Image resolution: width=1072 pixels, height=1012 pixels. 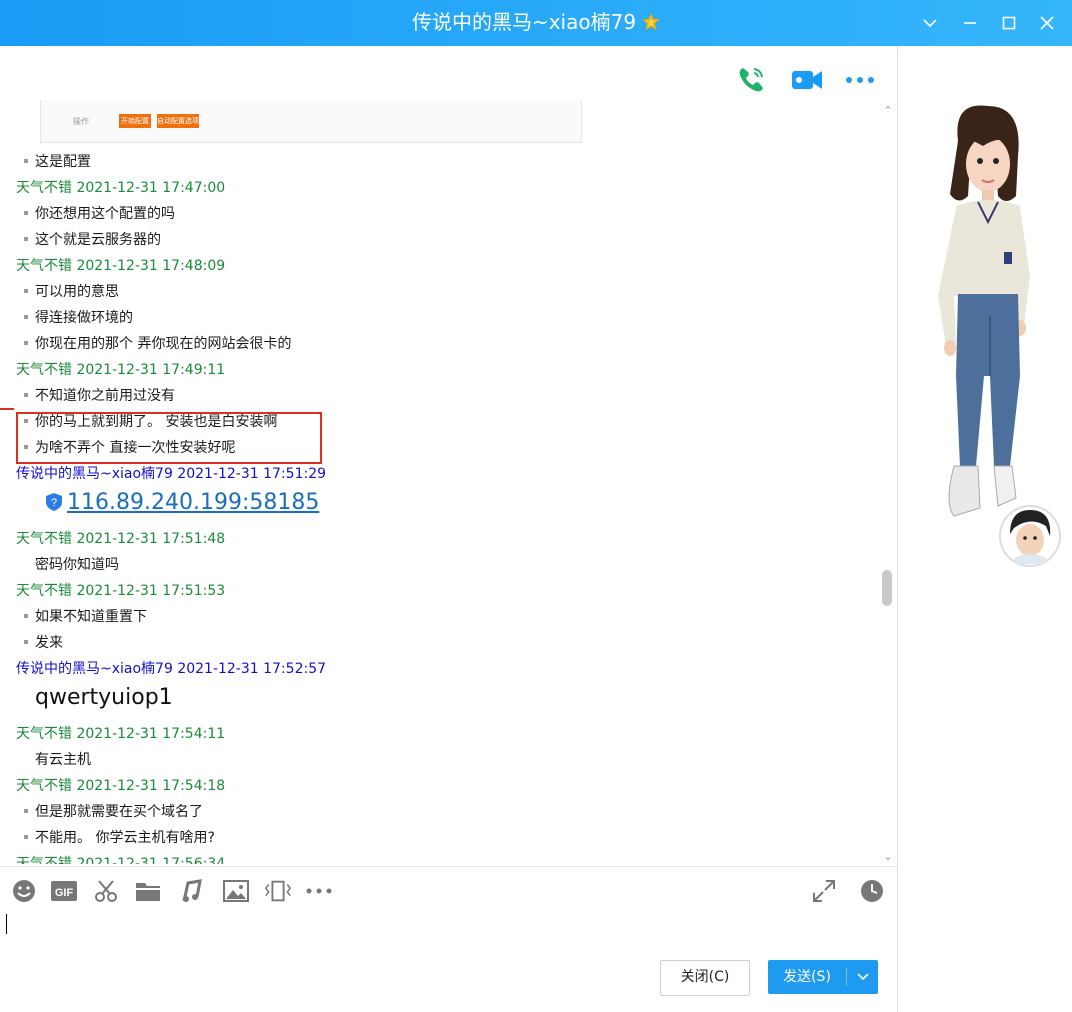 I want to click on gif-icon: GIF, so click(x=64, y=891).